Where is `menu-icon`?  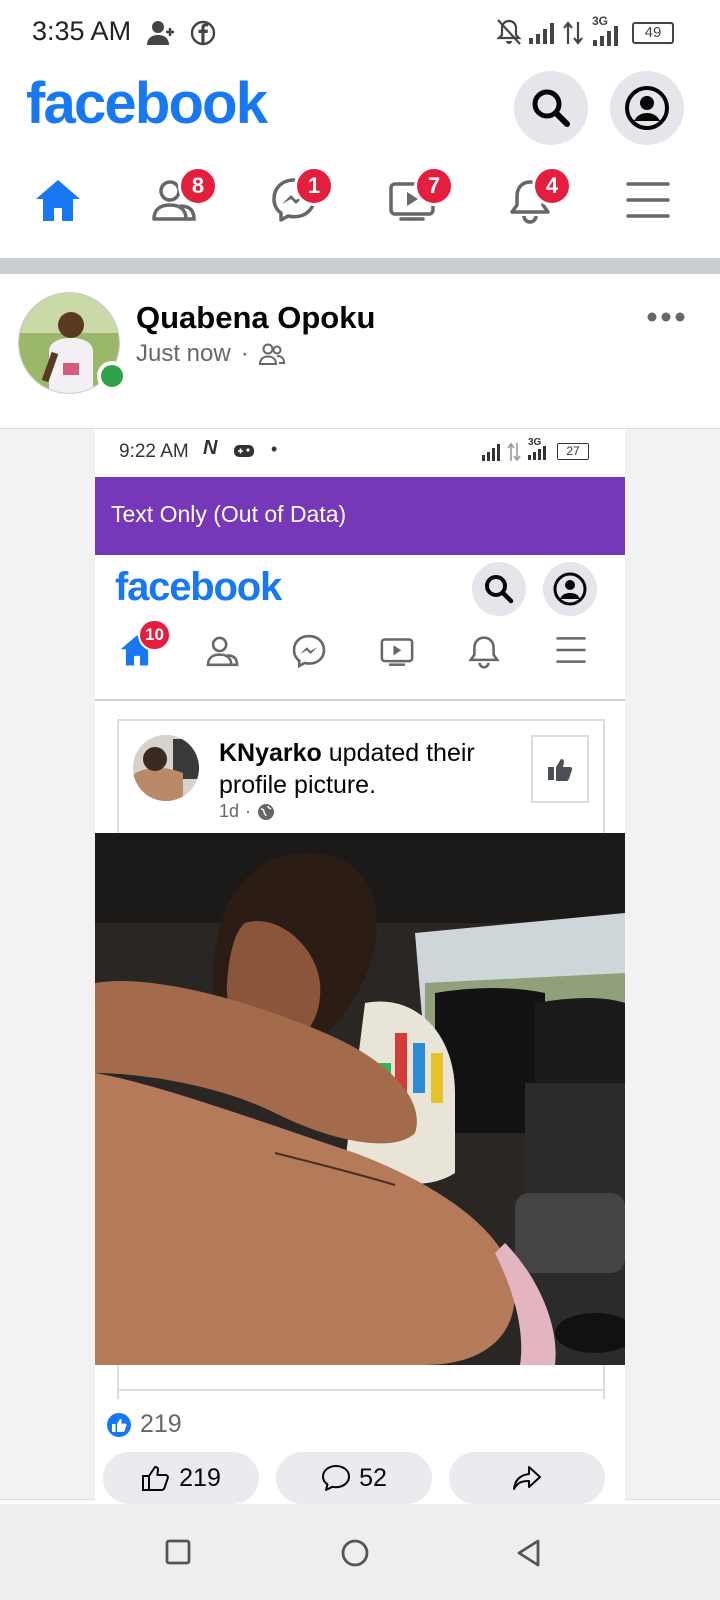
menu-icon is located at coordinates (648, 200).